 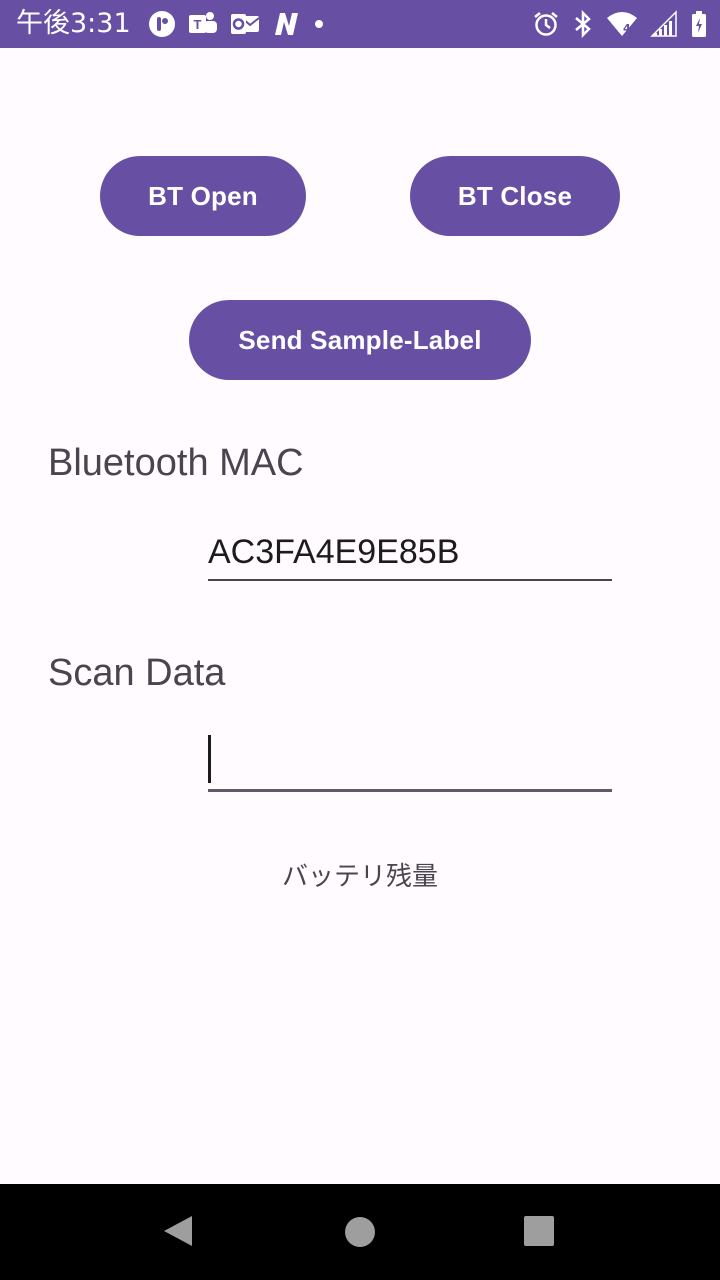 I want to click on send-sample-label-button: Send Sample-Label, so click(x=360, y=340).